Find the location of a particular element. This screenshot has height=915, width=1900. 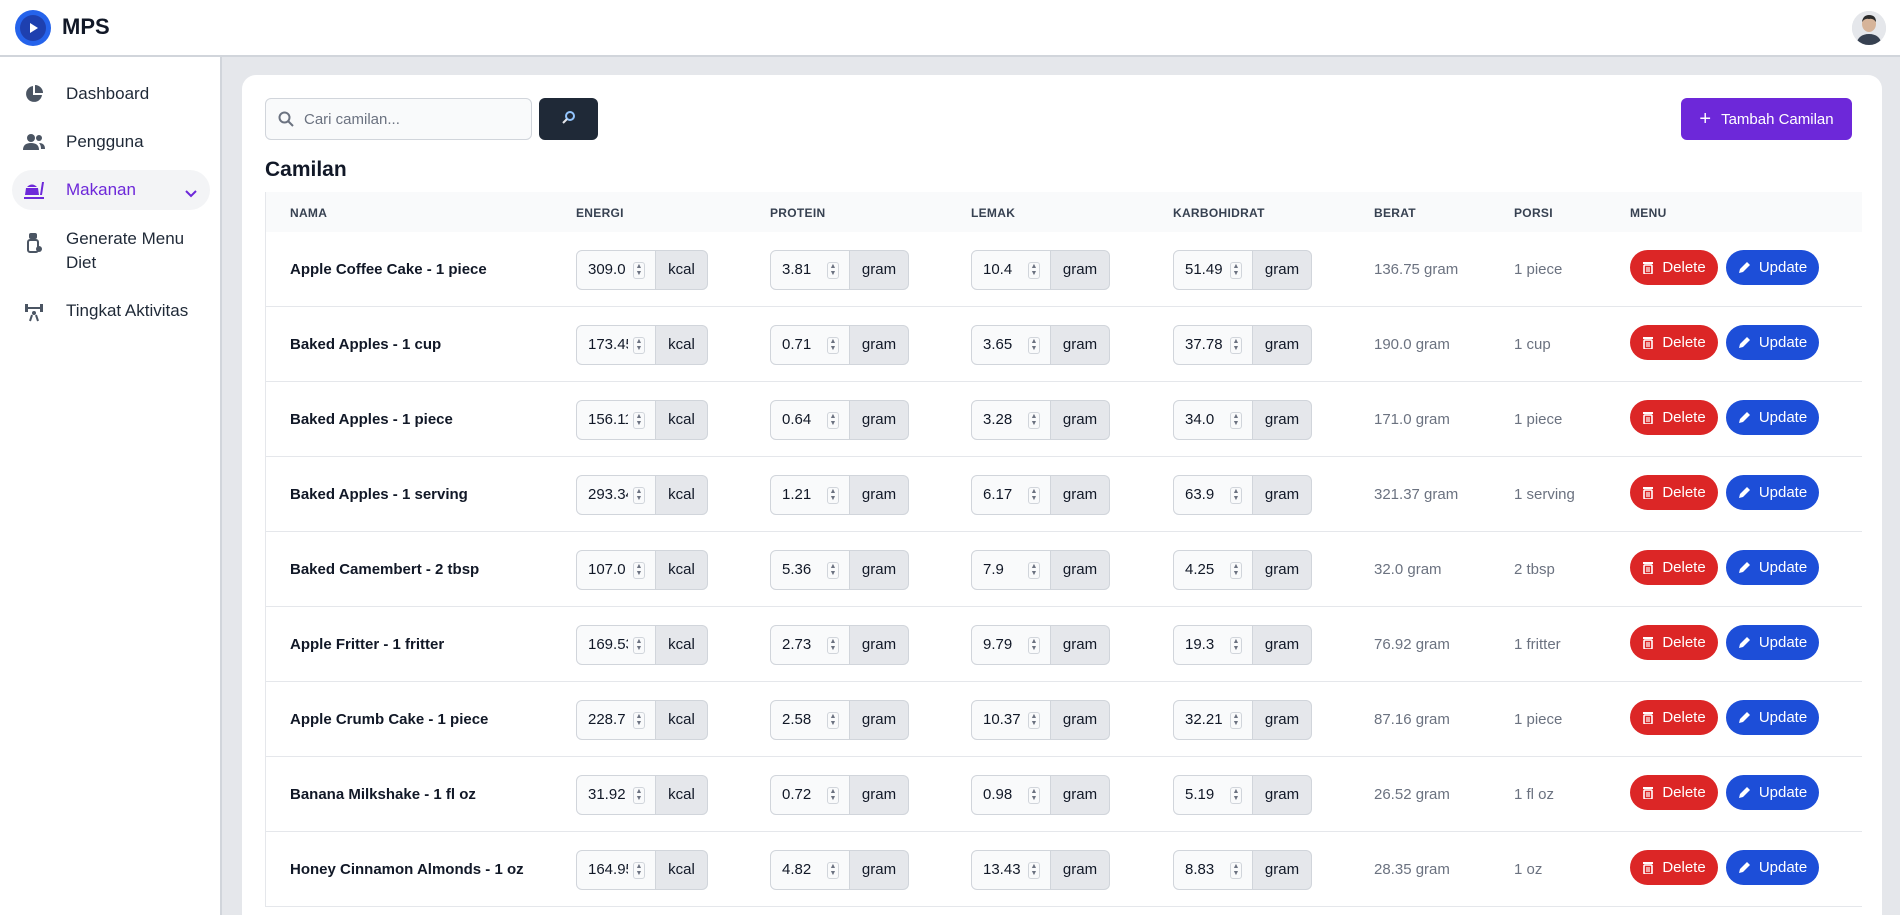

add-snack-button: + Tambah Camilan is located at coordinates (1766, 119).